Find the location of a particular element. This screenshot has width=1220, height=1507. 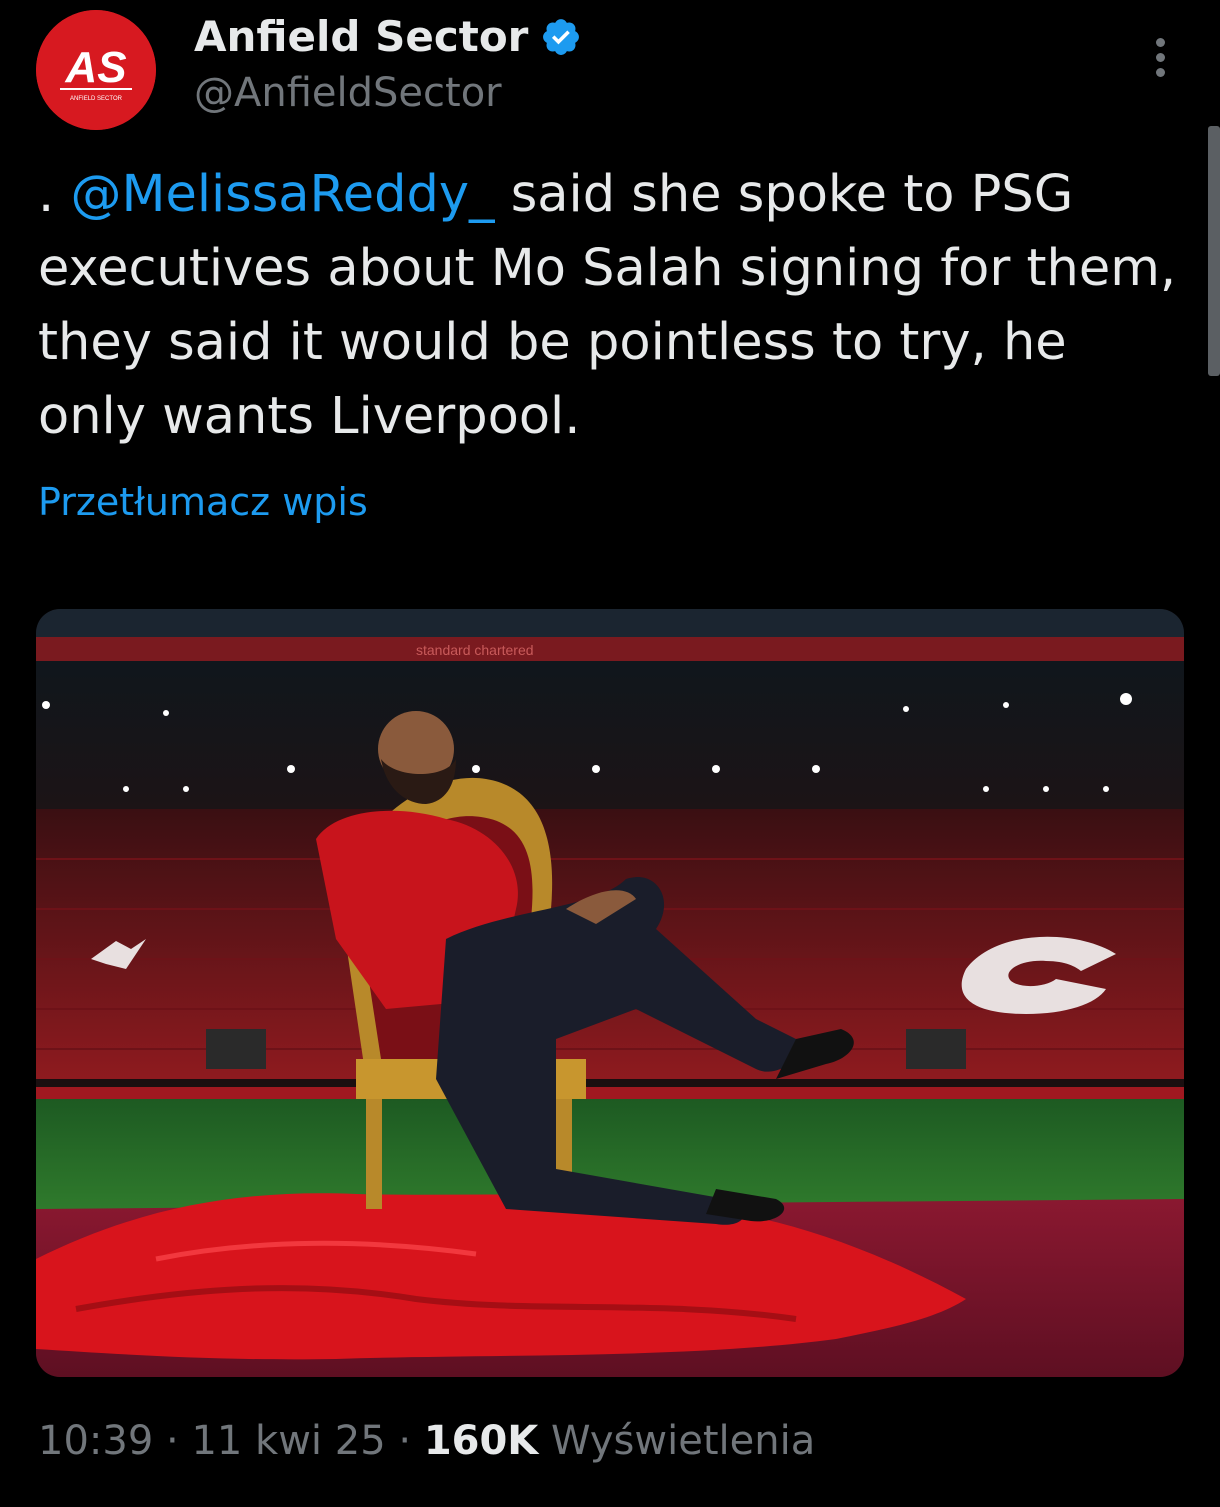

scrollbar is located at coordinates (1214, 251).